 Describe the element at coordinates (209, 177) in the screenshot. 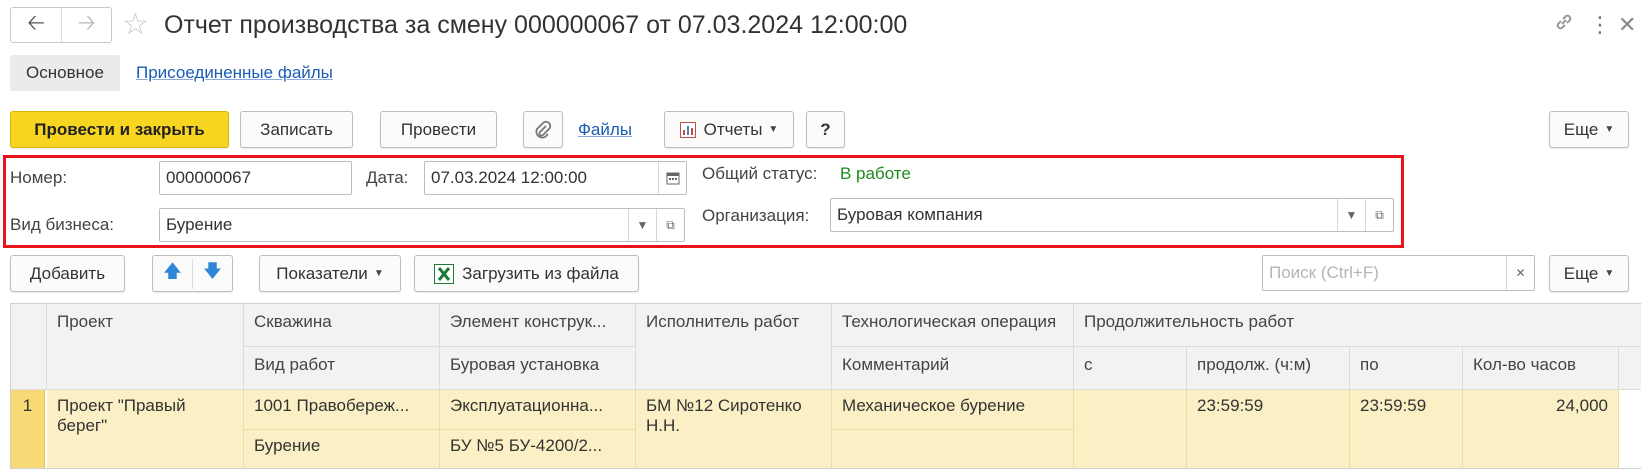

I see `number-value: 000000067` at that location.